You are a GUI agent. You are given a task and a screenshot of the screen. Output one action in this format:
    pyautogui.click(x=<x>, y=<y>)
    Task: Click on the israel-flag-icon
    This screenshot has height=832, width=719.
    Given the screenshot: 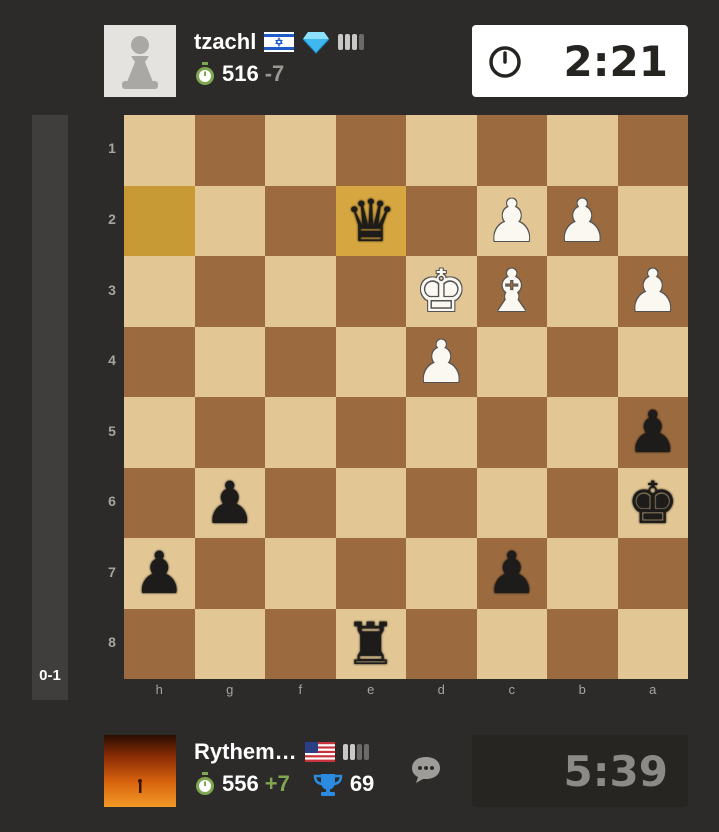 What is the action you would take?
    pyautogui.click(x=279, y=42)
    